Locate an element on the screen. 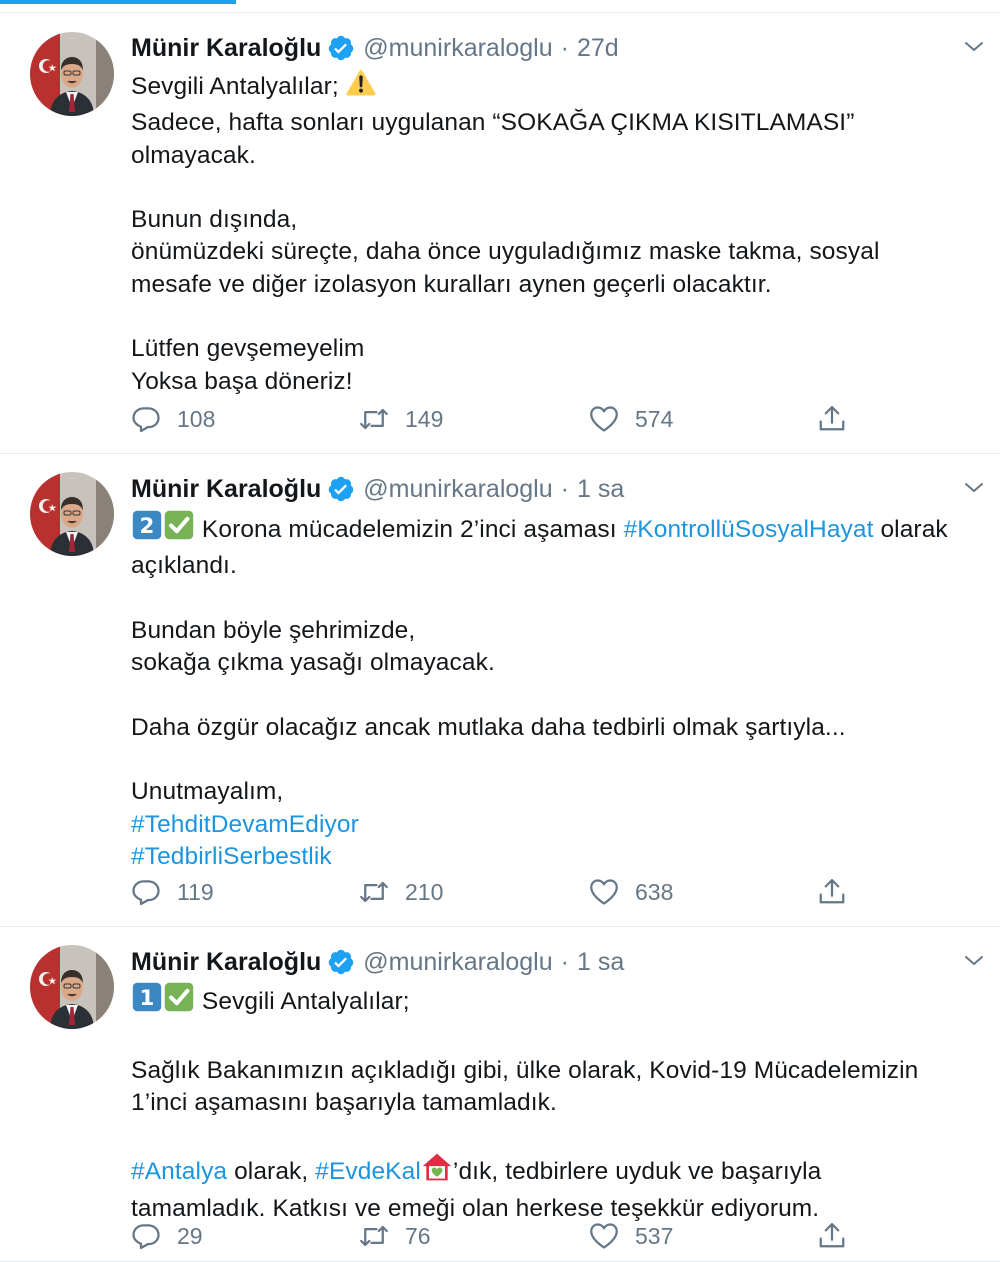 This screenshot has width=1000, height=1262. keycap-2-icon: 2 is located at coordinates (147, 529).